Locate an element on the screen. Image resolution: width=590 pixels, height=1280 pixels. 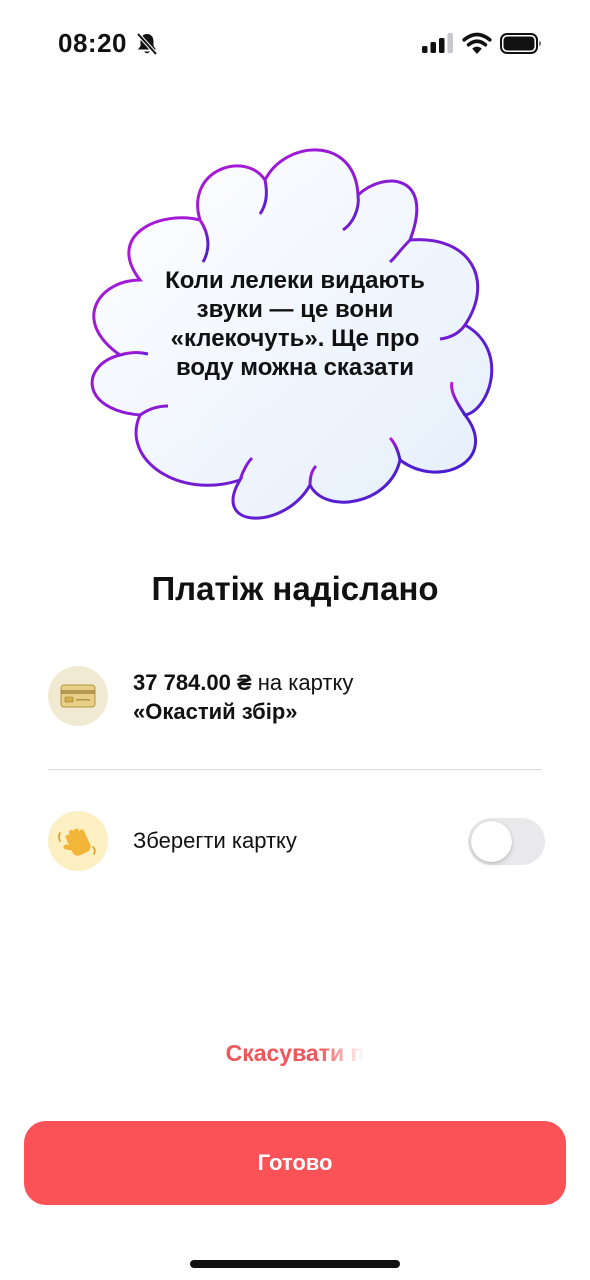
home-indicator is located at coordinates (295, 1264).